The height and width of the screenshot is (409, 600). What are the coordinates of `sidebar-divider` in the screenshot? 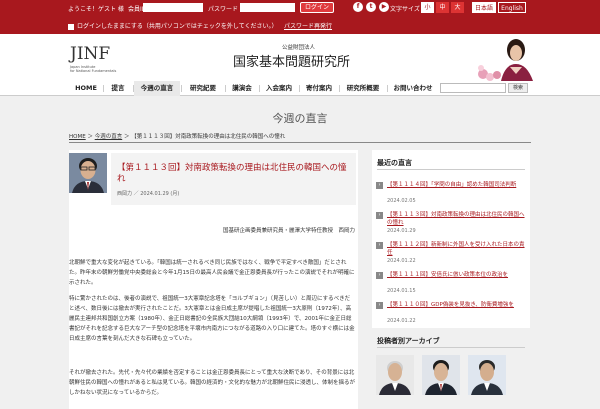 It's located at (451, 169).